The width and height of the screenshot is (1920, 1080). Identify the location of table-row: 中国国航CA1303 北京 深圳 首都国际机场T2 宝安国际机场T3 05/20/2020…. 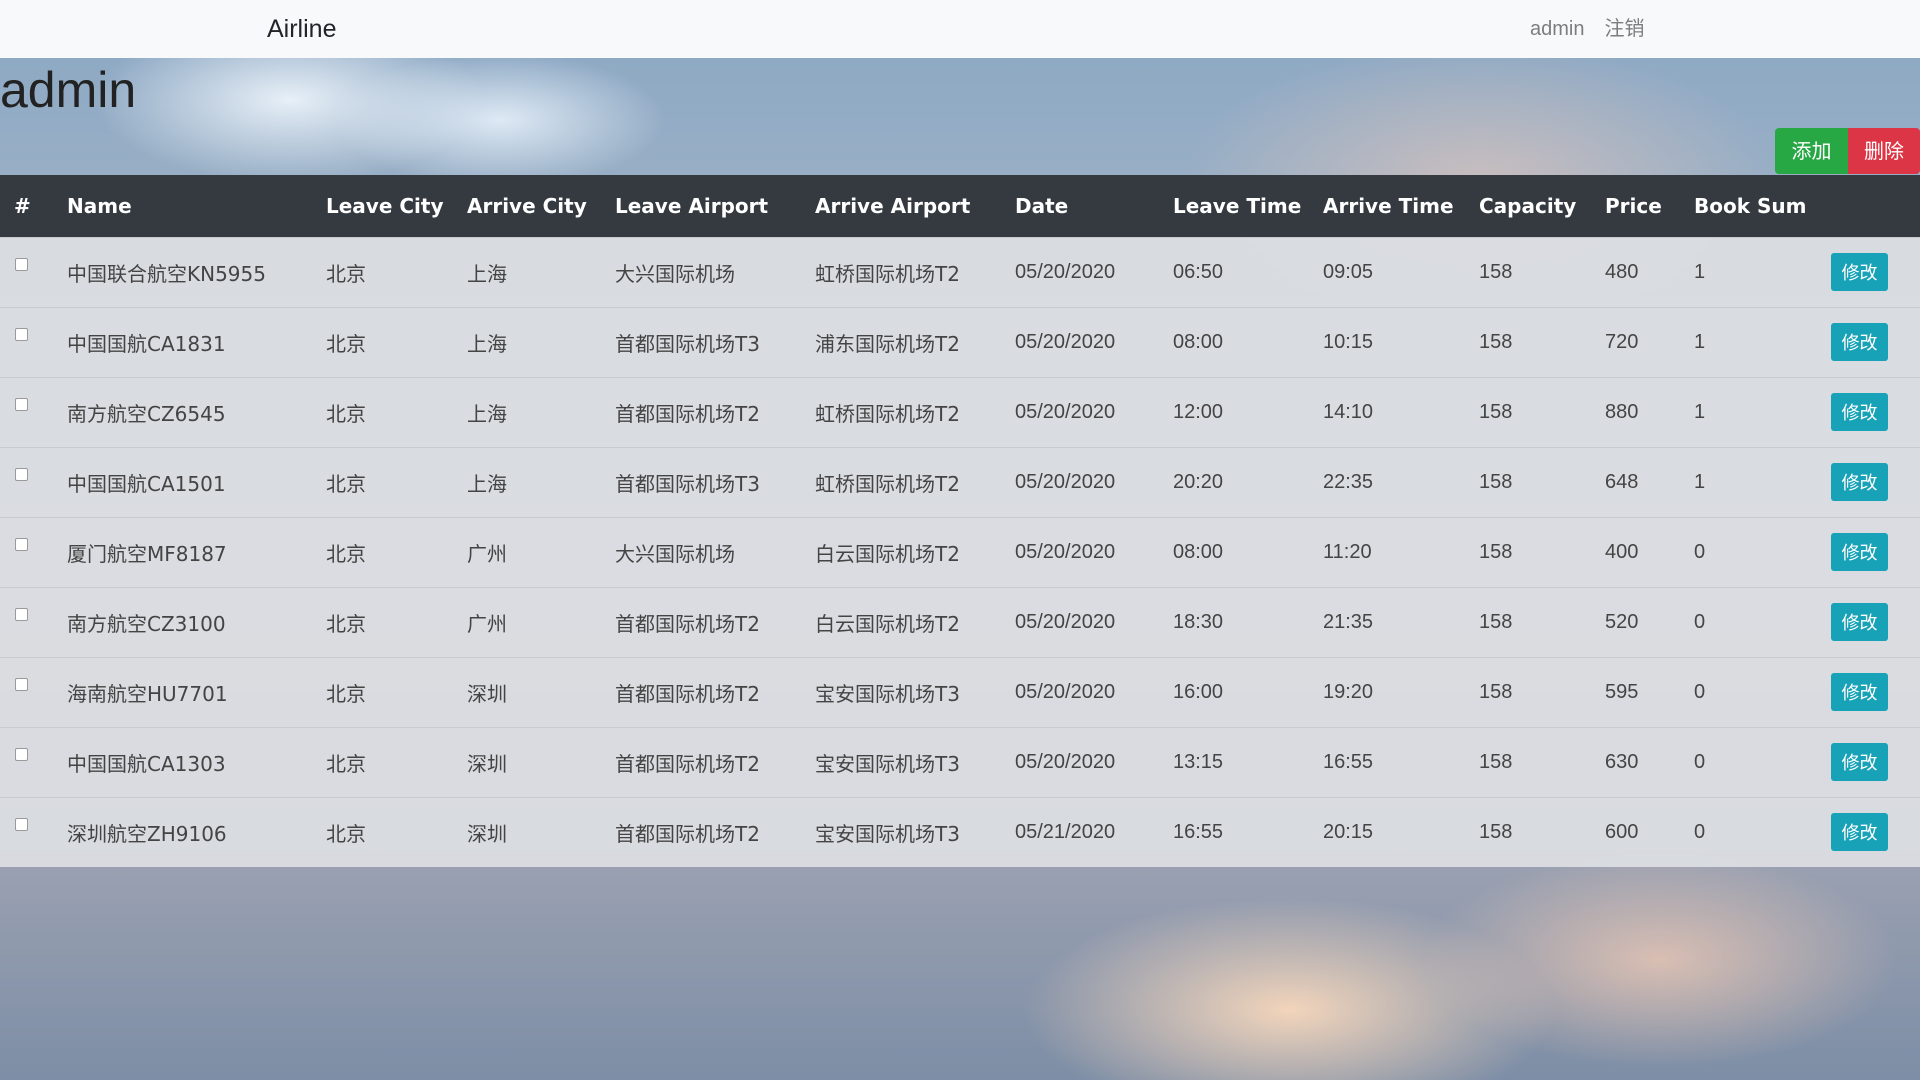
(960, 762).